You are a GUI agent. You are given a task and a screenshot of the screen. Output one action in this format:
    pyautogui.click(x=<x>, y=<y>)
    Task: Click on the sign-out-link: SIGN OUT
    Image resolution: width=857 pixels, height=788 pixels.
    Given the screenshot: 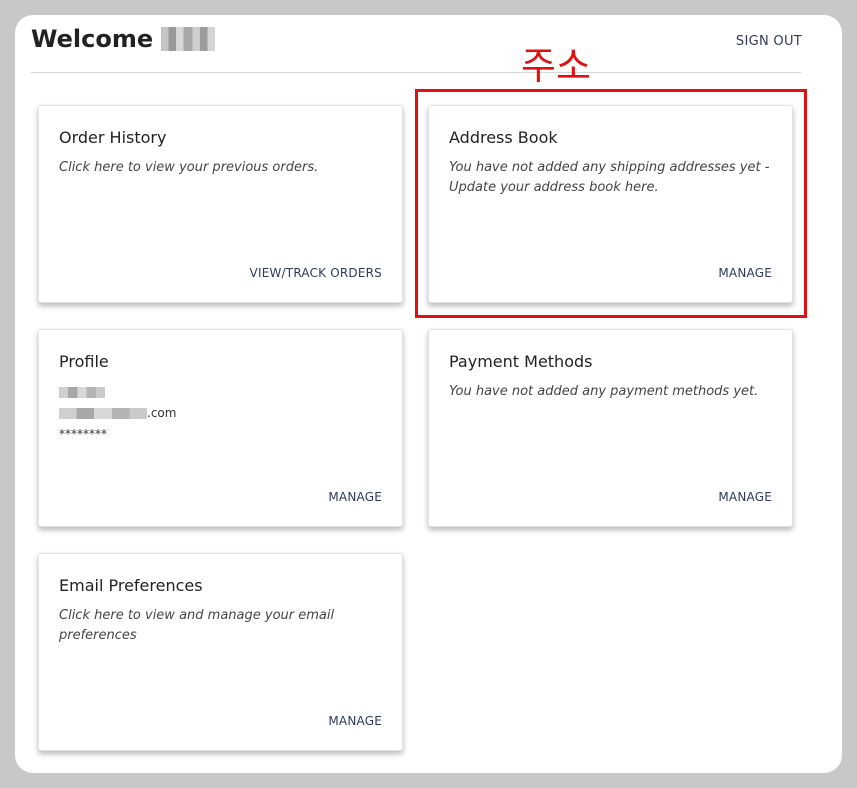 What is the action you would take?
    pyautogui.click(x=769, y=41)
    